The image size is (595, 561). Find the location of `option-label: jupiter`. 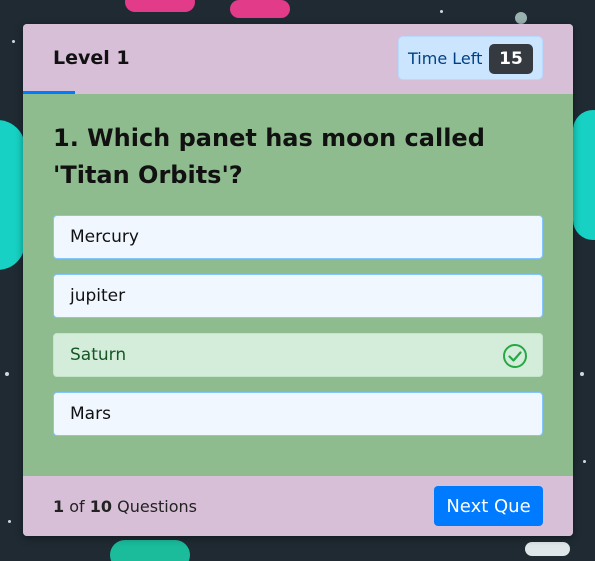

option-label: jupiter is located at coordinates (98, 296).